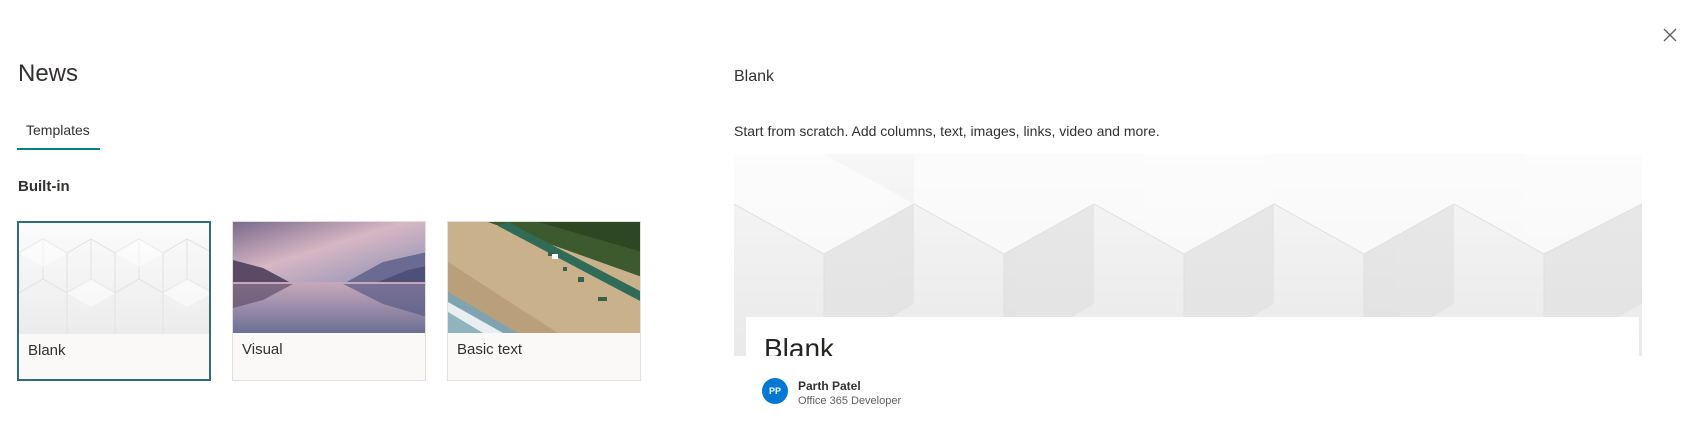  What do you see at coordinates (58, 130) in the screenshot?
I see `tab-templates-label: Templates` at bounding box center [58, 130].